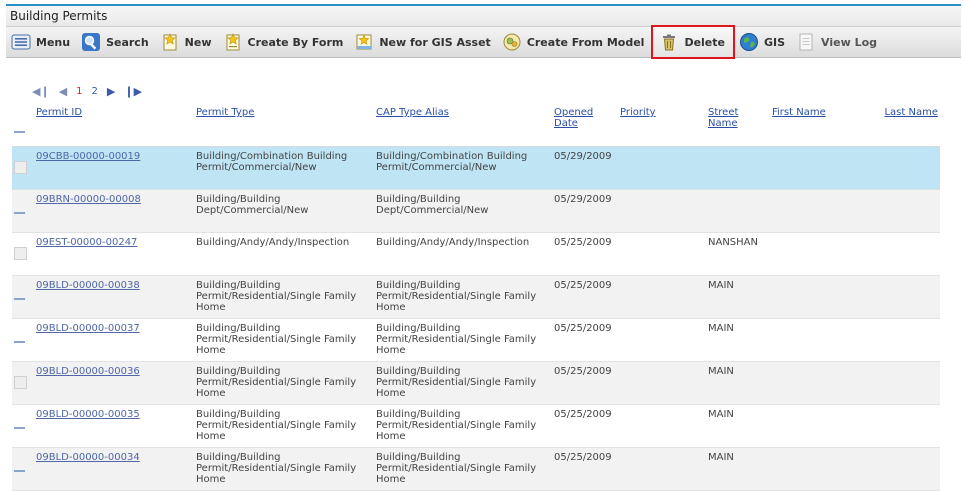 This screenshot has height=491, width=963. I want to click on new-button: New, so click(187, 42).